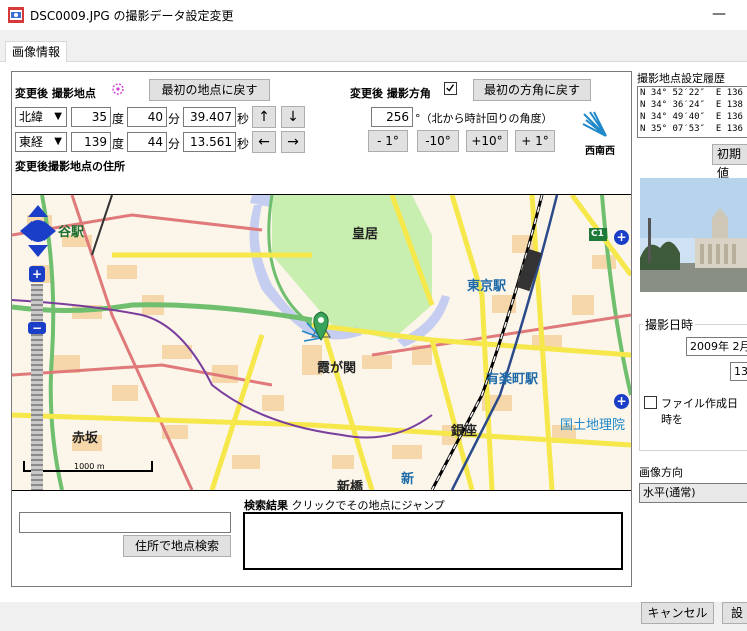 Image resolution: width=747 pixels, height=631 pixels. I want to click on time-picker: 13:, so click(738, 371).